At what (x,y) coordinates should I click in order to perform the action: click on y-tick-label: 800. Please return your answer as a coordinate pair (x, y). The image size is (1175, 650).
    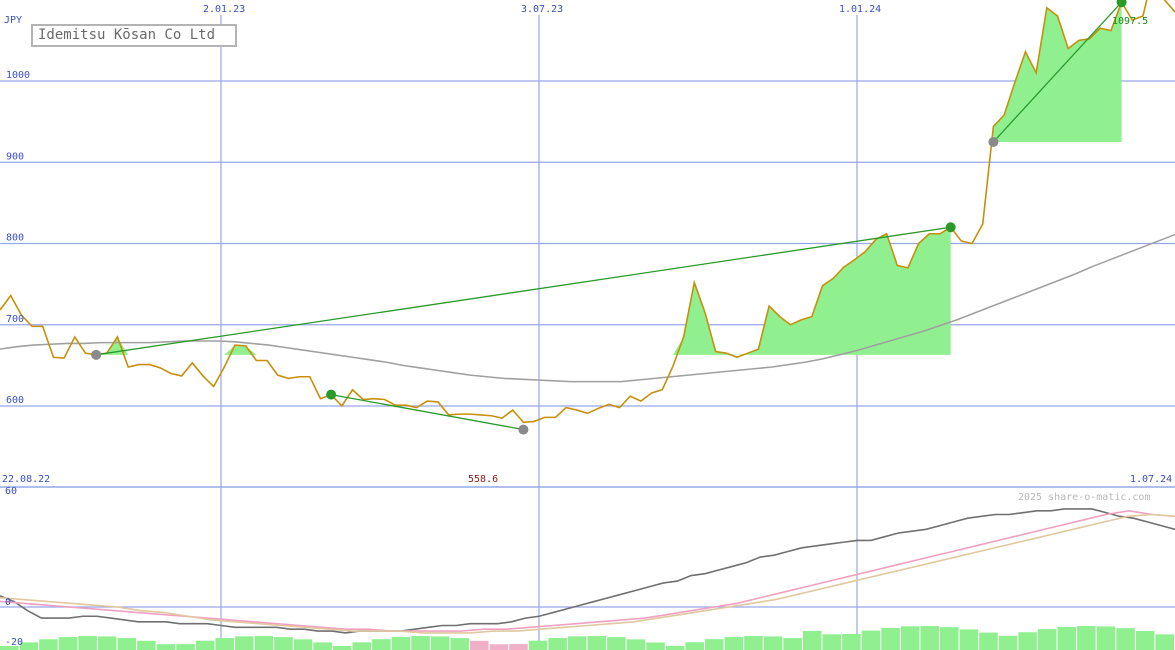
    Looking at the image, I should click on (15, 238).